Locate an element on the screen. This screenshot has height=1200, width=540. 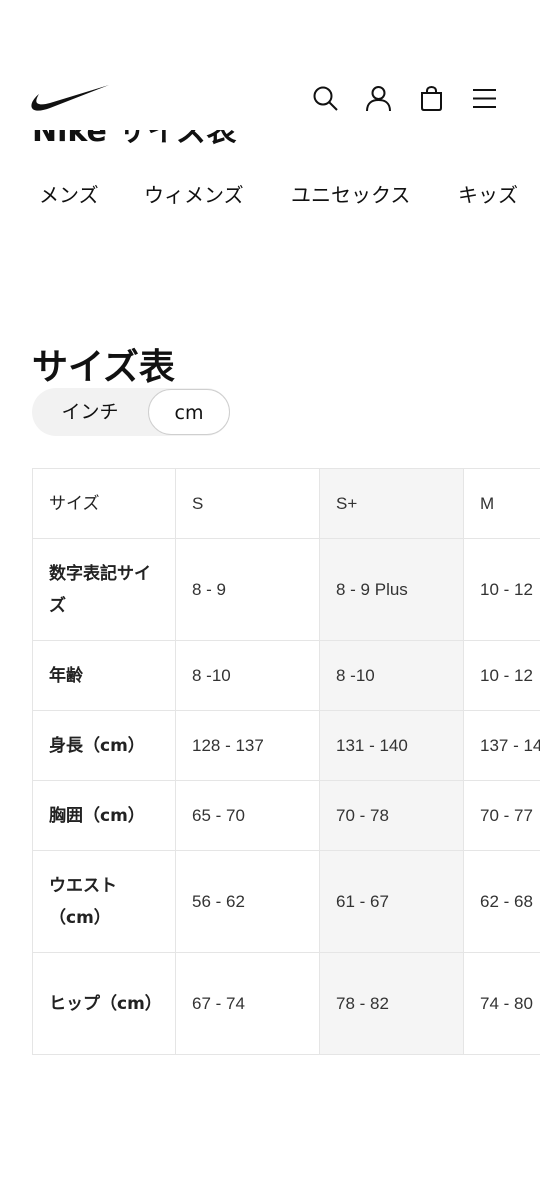
account-icon is located at coordinates (378, 98).